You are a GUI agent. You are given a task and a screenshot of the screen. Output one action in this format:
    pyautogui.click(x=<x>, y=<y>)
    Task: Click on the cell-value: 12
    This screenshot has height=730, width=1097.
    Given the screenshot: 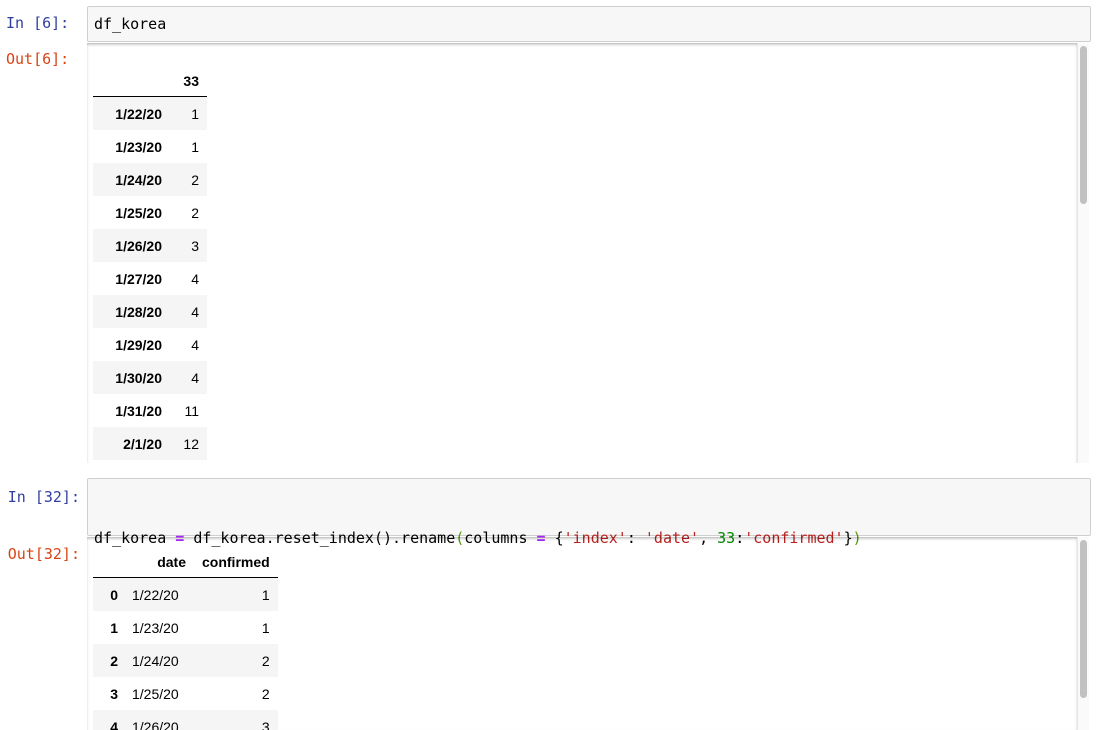 What is the action you would take?
    pyautogui.click(x=191, y=443)
    